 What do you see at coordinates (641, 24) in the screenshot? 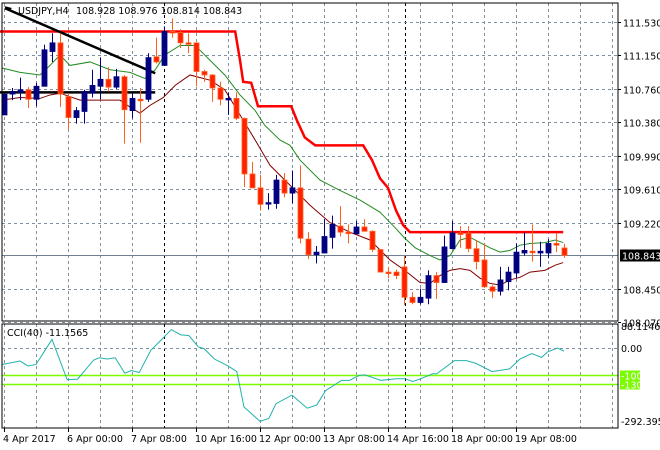
I see `price-axis-label: 111.530` at bounding box center [641, 24].